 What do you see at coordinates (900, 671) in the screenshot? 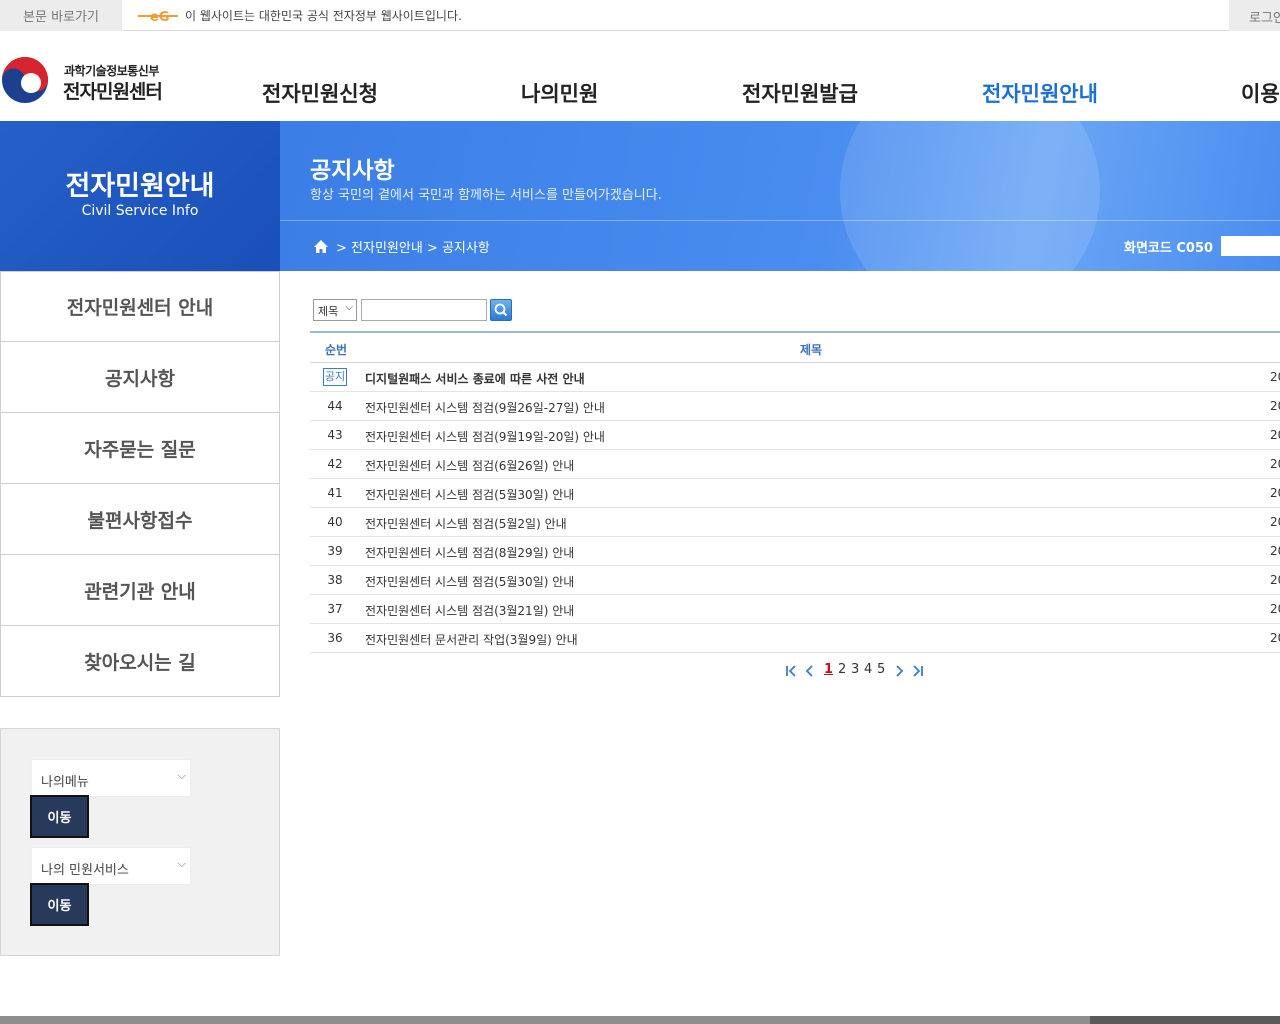
I see `next-page-icon` at bounding box center [900, 671].